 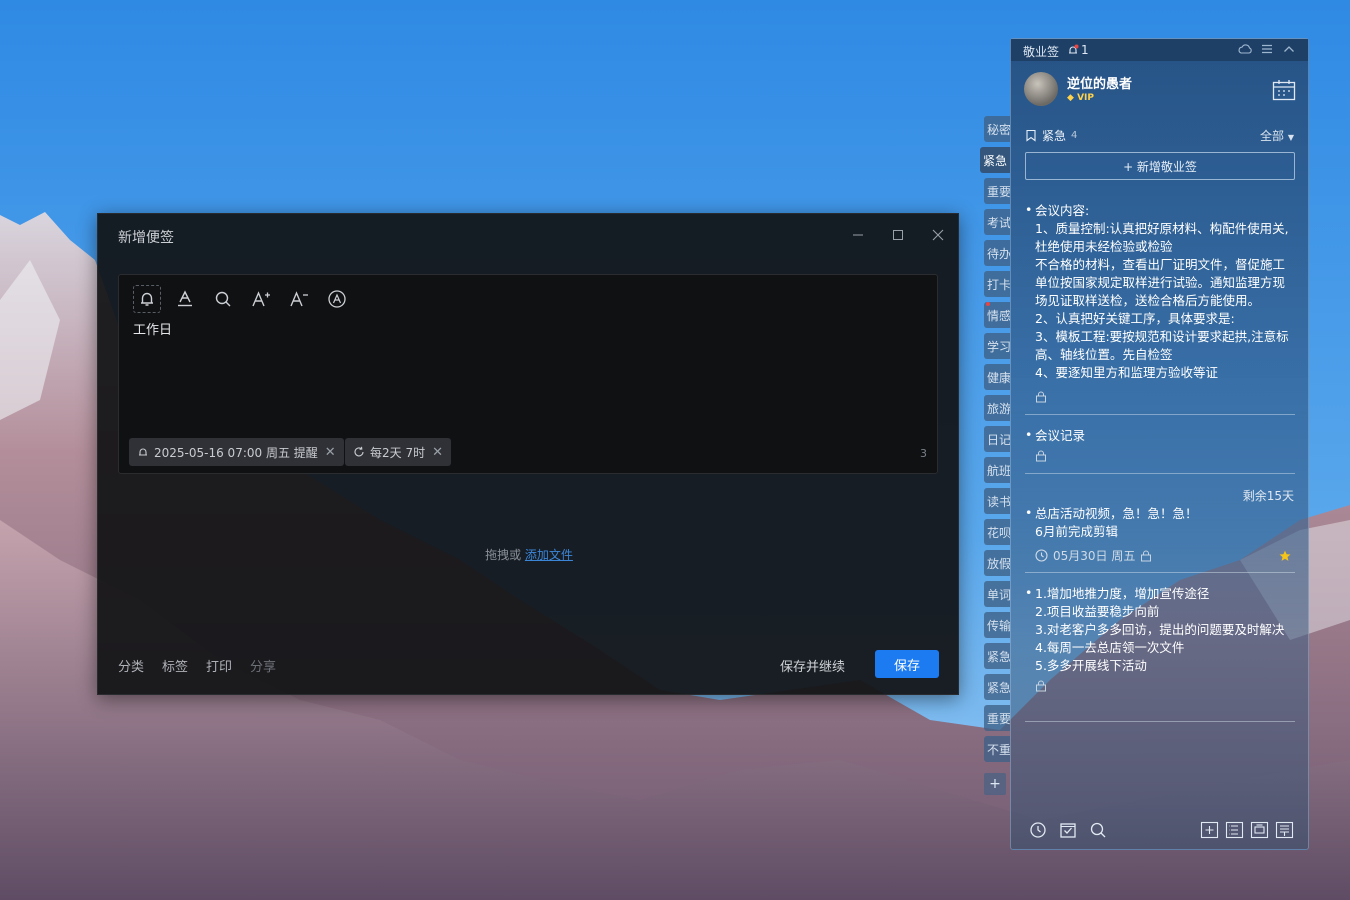 What do you see at coordinates (175, 665) in the screenshot?
I see `tag-button: 标签` at bounding box center [175, 665].